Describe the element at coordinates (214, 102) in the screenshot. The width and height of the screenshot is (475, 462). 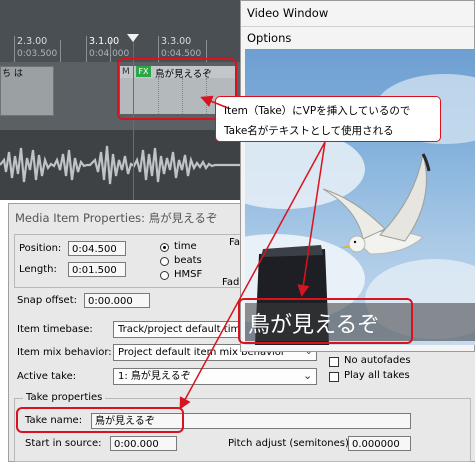
I see `arrow-to-media-item` at that location.